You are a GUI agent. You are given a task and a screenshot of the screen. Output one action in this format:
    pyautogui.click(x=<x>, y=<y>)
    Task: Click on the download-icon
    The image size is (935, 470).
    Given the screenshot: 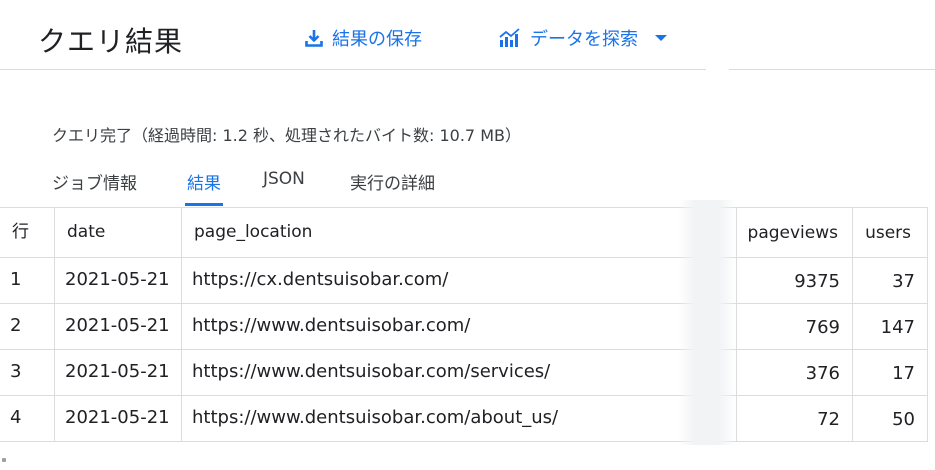 What is the action you would take?
    pyautogui.click(x=314, y=38)
    